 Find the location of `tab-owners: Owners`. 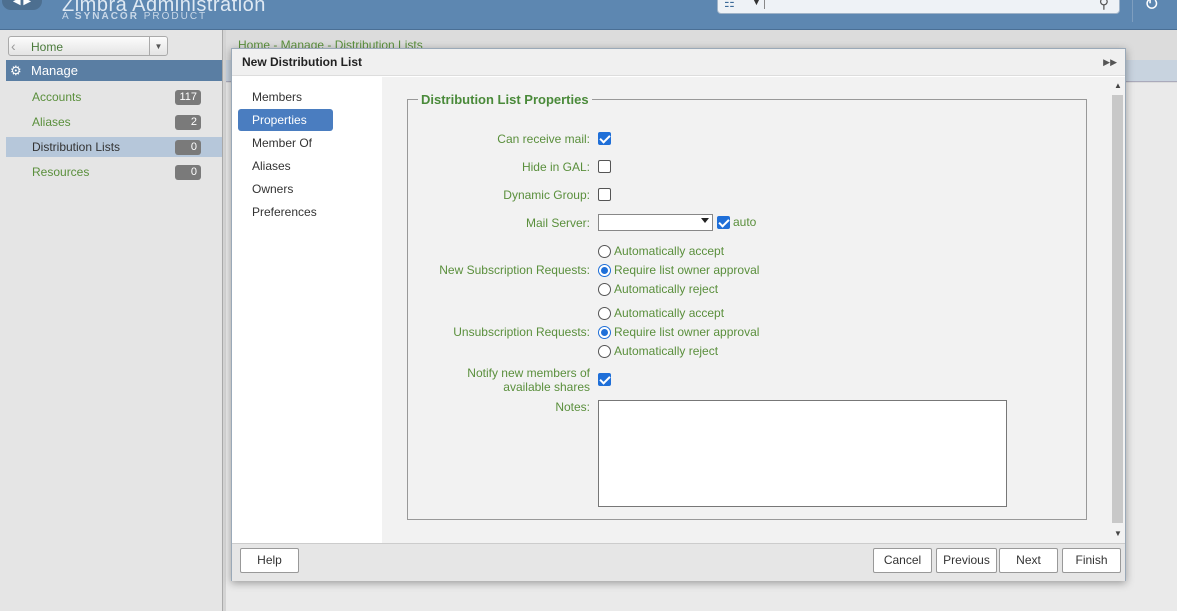

tab-owners: Owners is located at coordinates (285, 189).